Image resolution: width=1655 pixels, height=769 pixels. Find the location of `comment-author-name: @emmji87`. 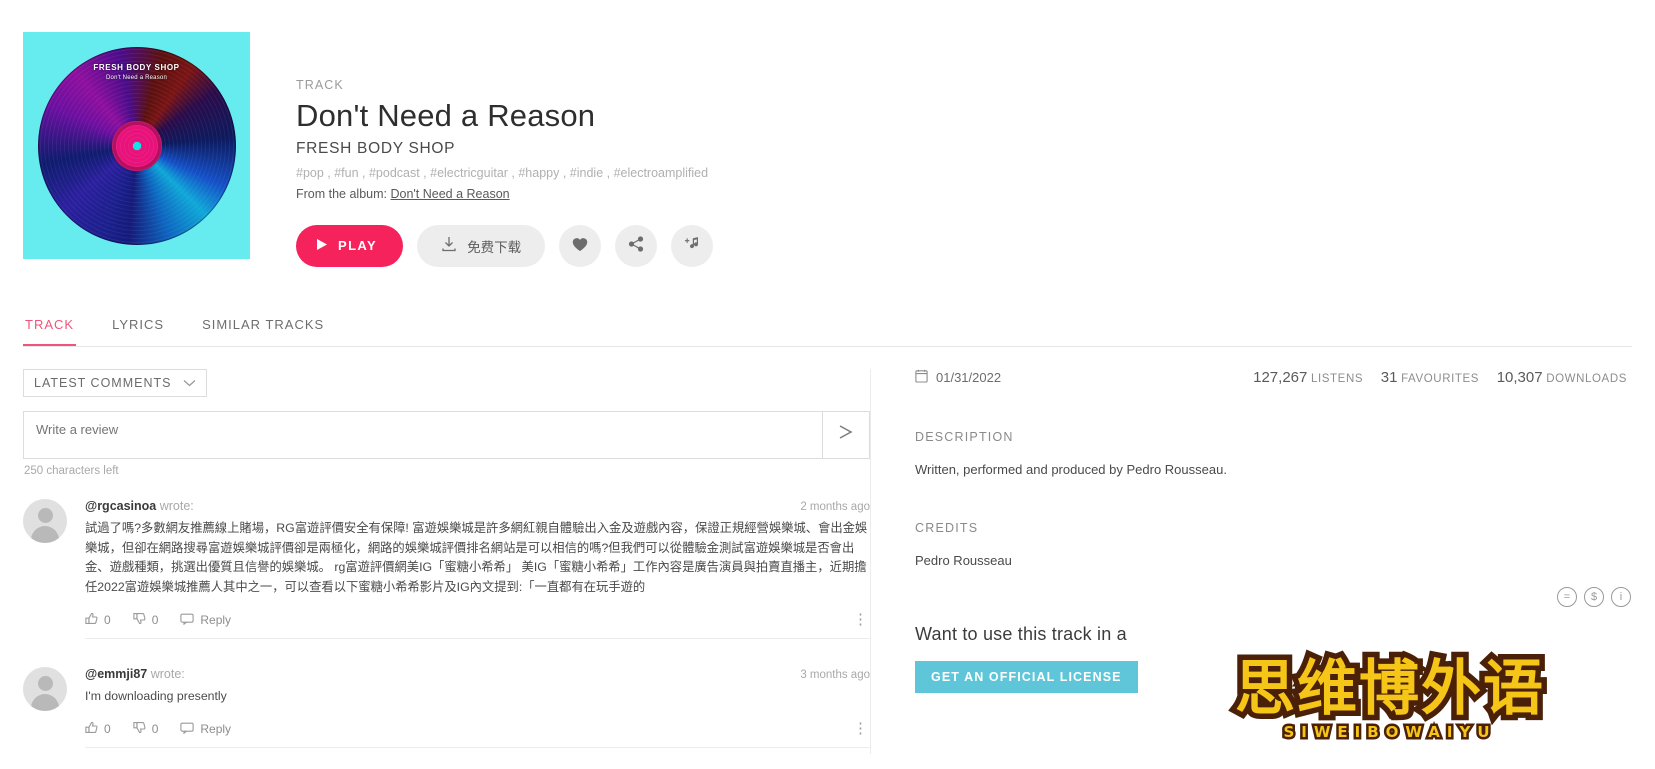

comment-author-name: @emmji87 is located at coordinates (116, 674).